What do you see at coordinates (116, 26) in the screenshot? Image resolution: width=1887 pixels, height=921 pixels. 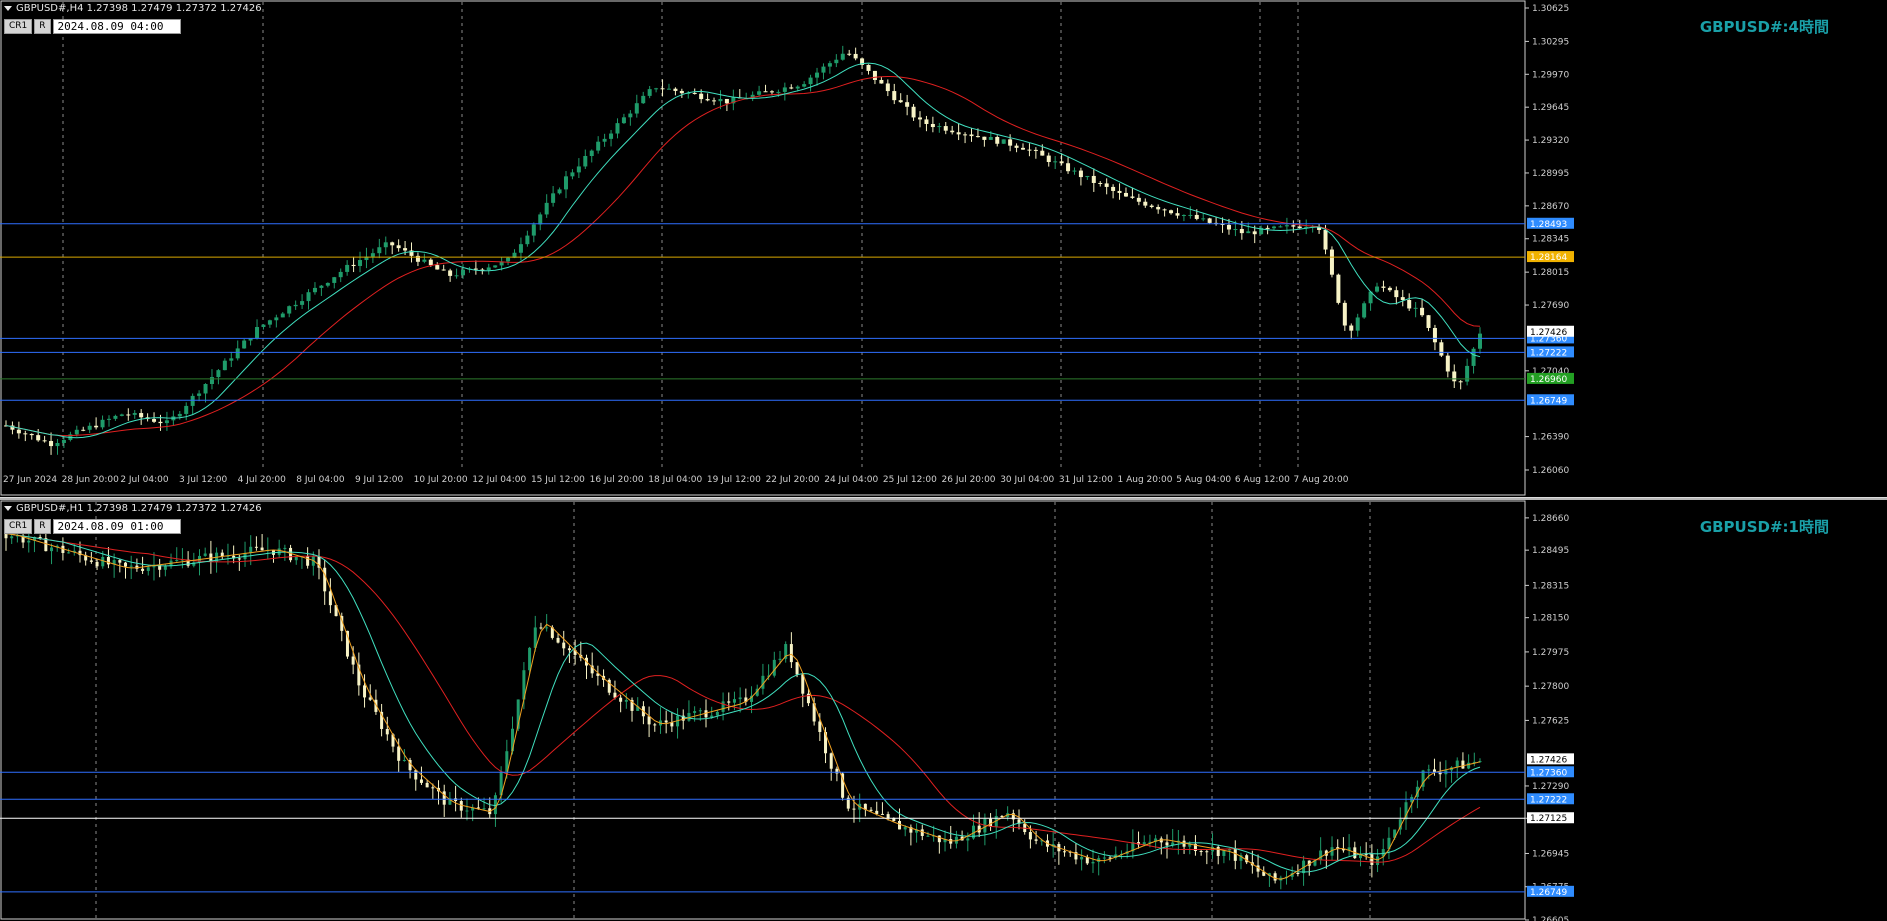 I see `time-box: 2024.08.09 04:00` at bounding box center [116, 26].